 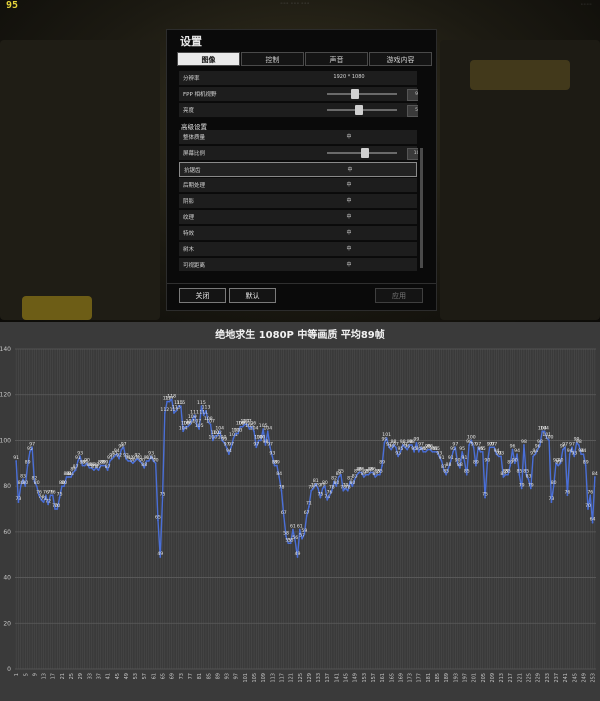 What do you see at coordinates (456, 678) in the screenshot?
I see `x-tick-label: 193` at bounding box center [456, 678].